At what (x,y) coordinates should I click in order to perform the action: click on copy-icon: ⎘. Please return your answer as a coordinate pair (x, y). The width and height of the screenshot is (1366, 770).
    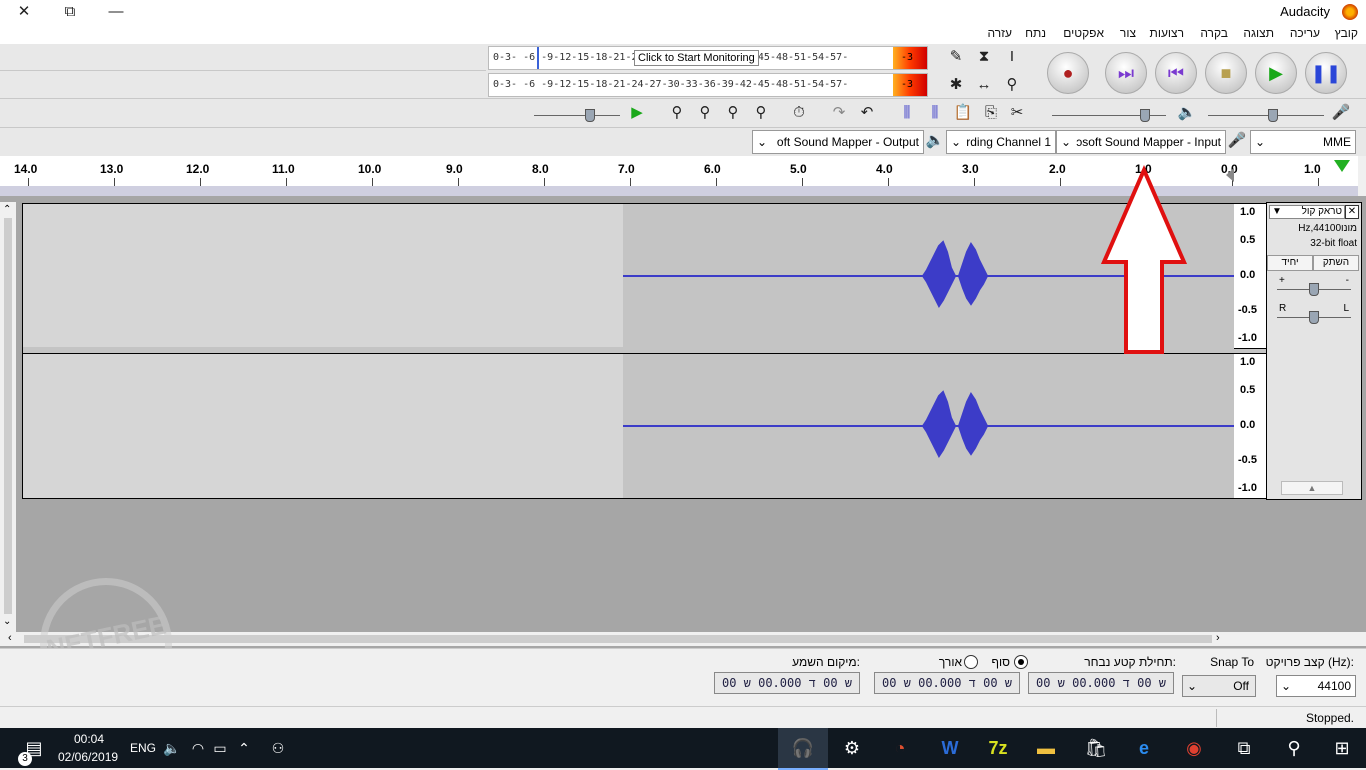
    Looking at the image, I should click on (991, 113).